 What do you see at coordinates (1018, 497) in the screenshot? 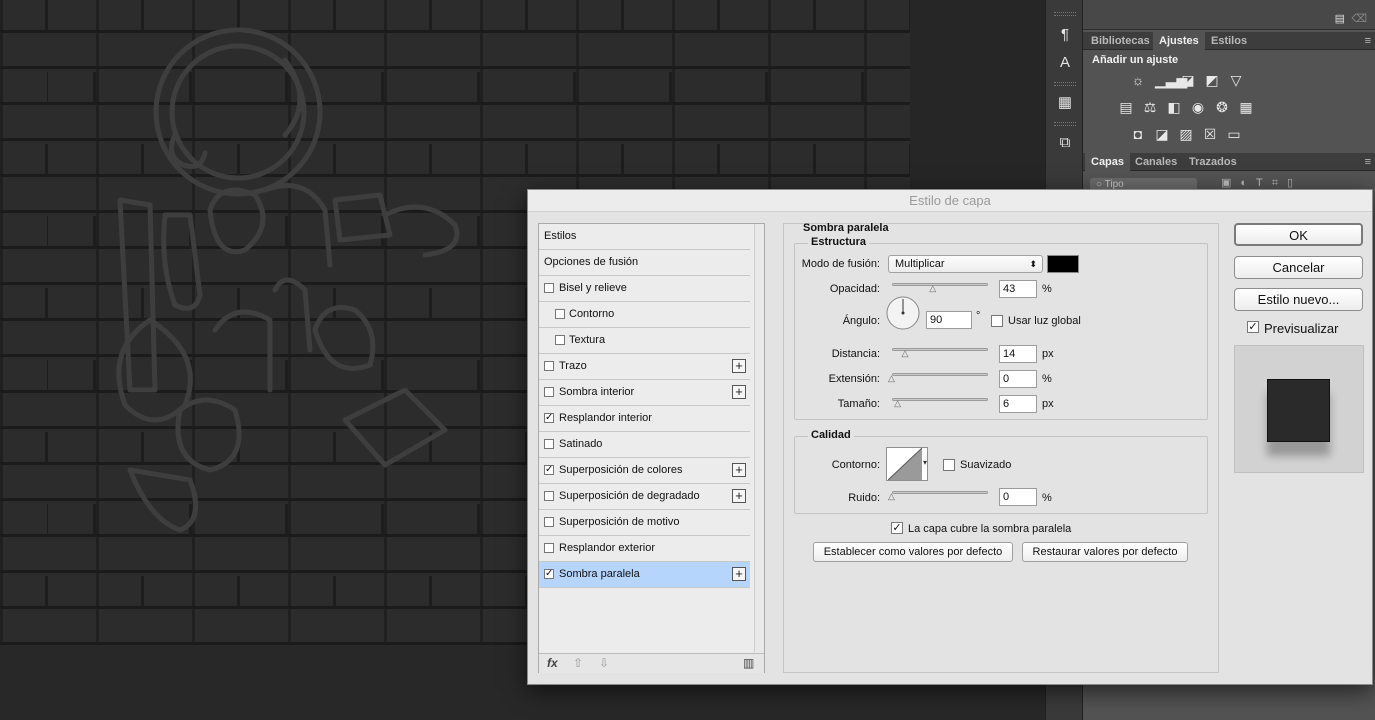
I see `noise-input: 0` at bounding box center [1018, 497].